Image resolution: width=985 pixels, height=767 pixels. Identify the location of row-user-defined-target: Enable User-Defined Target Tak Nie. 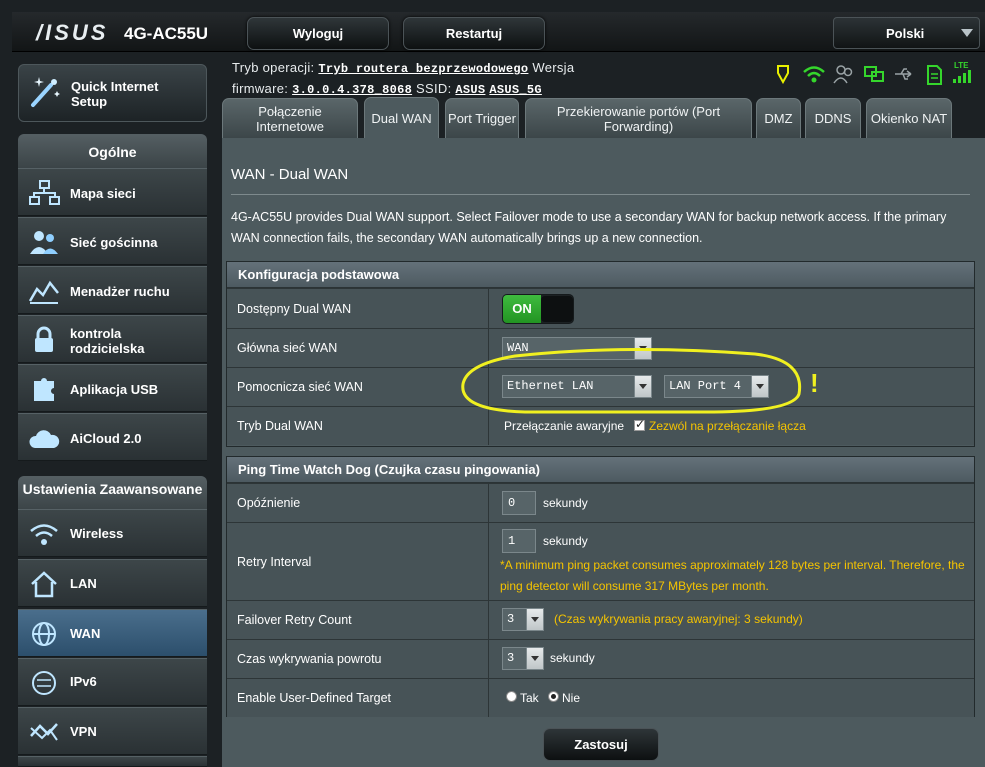
(600, 697).